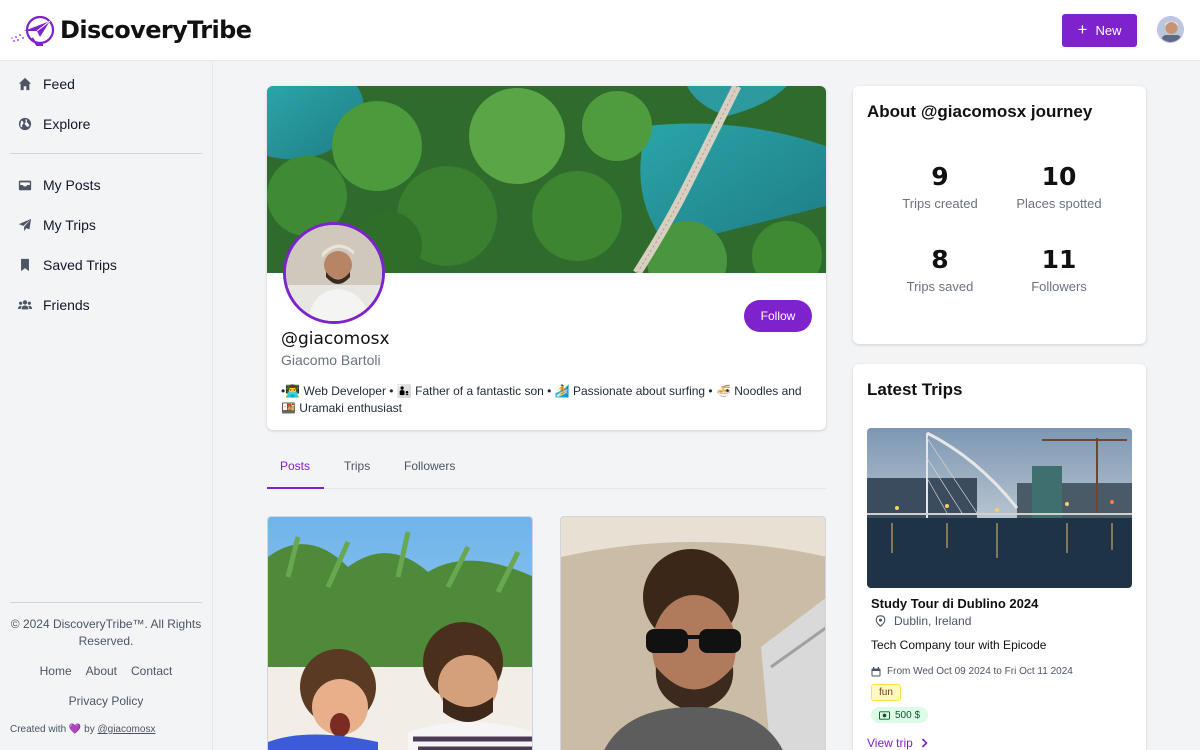 The image size is (1200, 750). I want to click on trip-location: Dublin, Ireland, so click(923, 621).